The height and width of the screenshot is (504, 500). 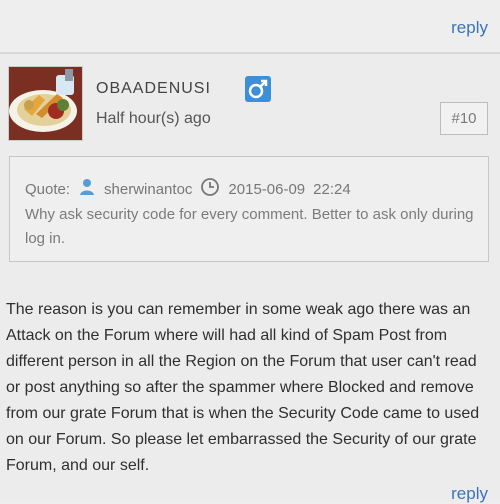 I want to click on male-icon, so click(x=258, y=89).